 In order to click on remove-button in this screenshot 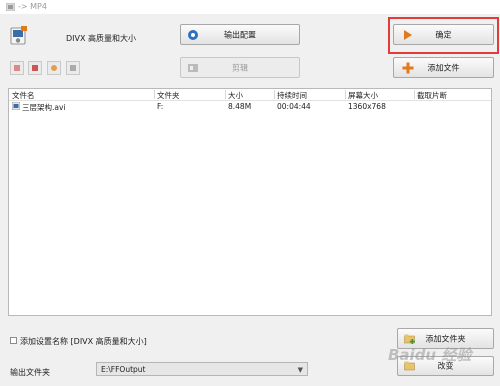, I will do `click(17, 68)`.